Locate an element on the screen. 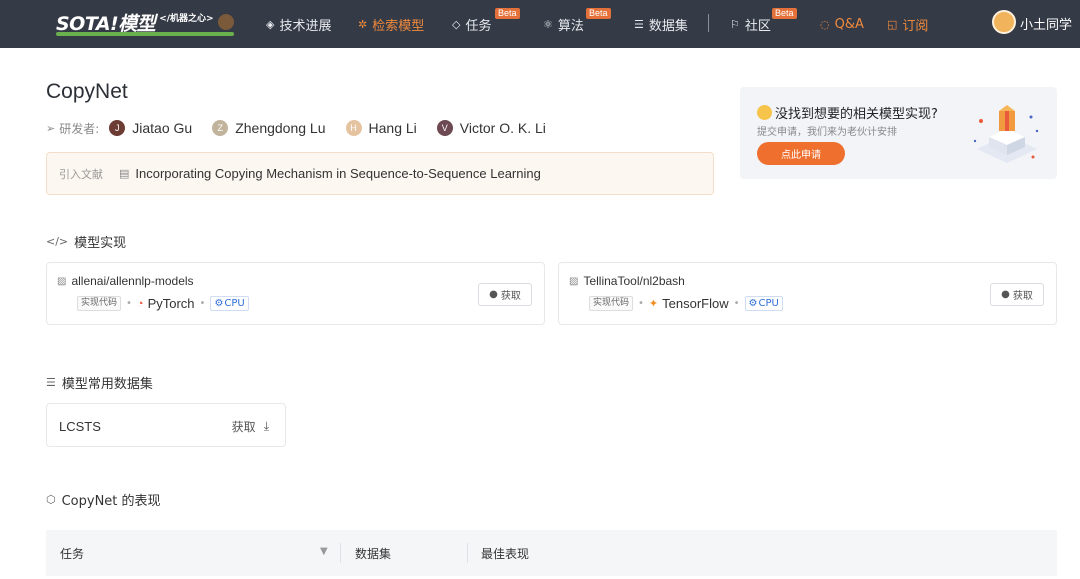 This screenshot has width=1080, height=579. nav-item-search-model: ✲ 检索模型 is located at coordinates (391, 24).